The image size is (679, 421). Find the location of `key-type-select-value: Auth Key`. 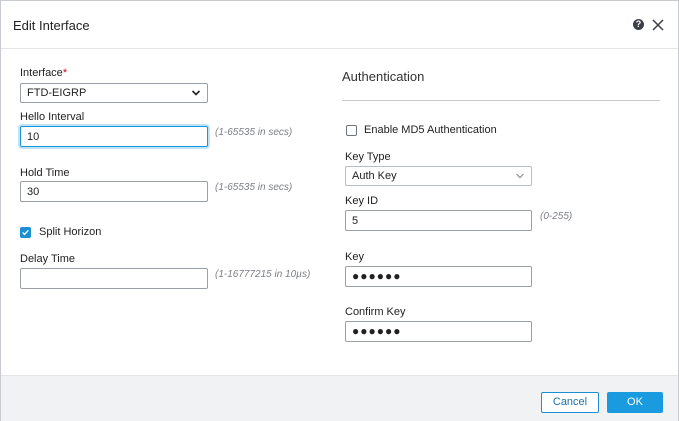

key-type-select-value: Auth Key is located at coordinates (374, 176).